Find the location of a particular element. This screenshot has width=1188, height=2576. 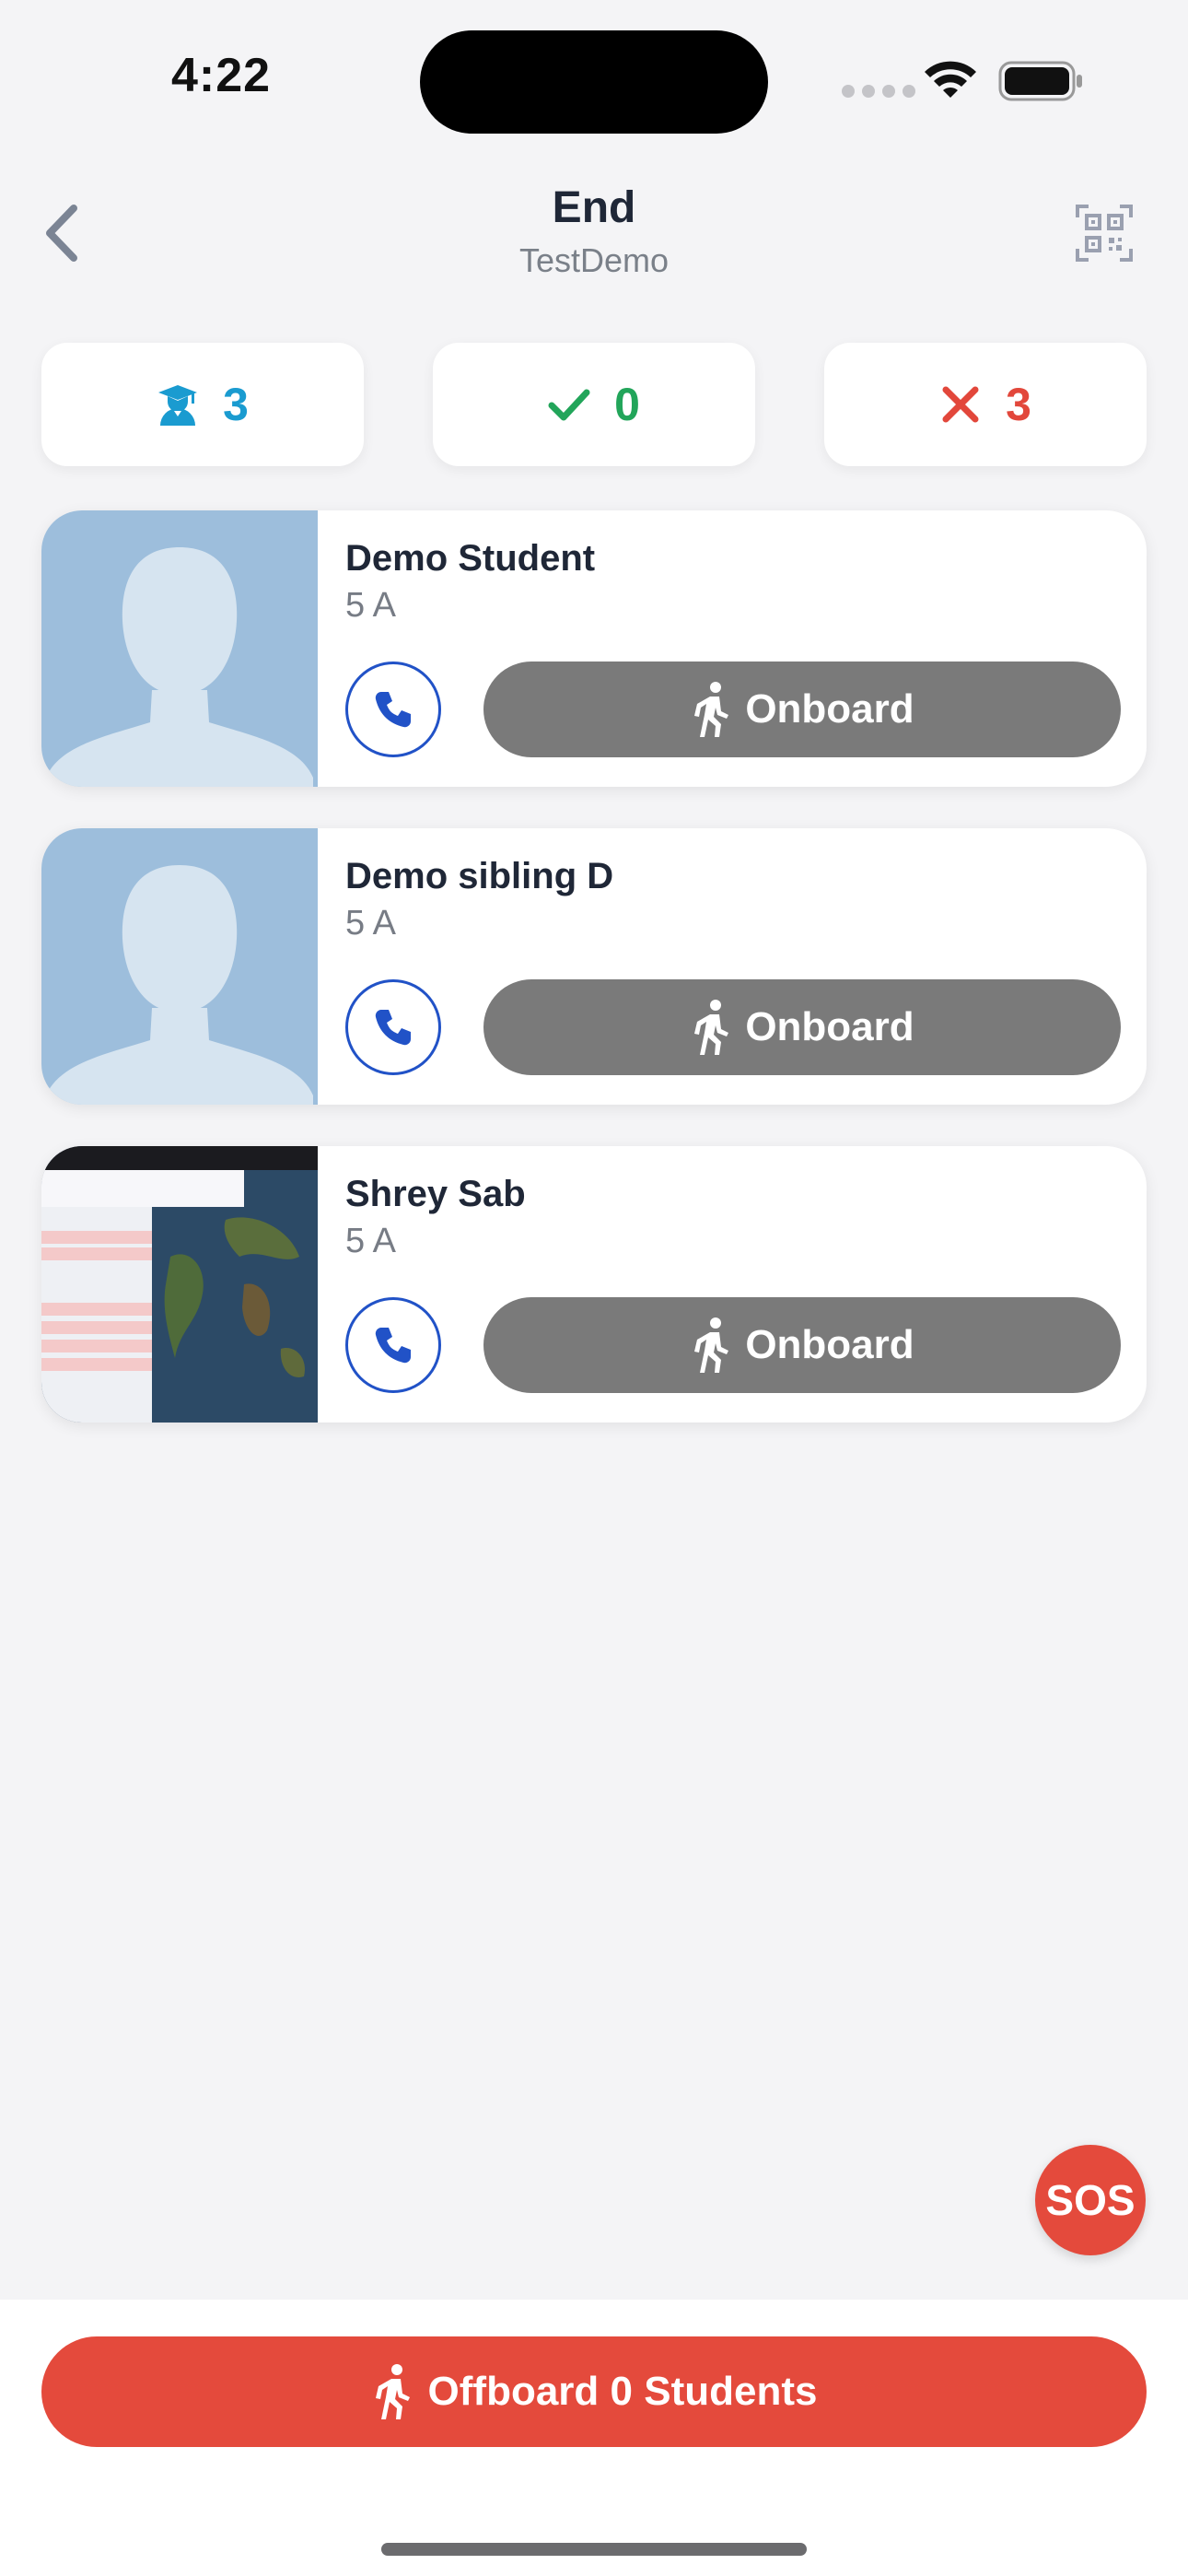

page-title: End is located at coordinates (594, 207).